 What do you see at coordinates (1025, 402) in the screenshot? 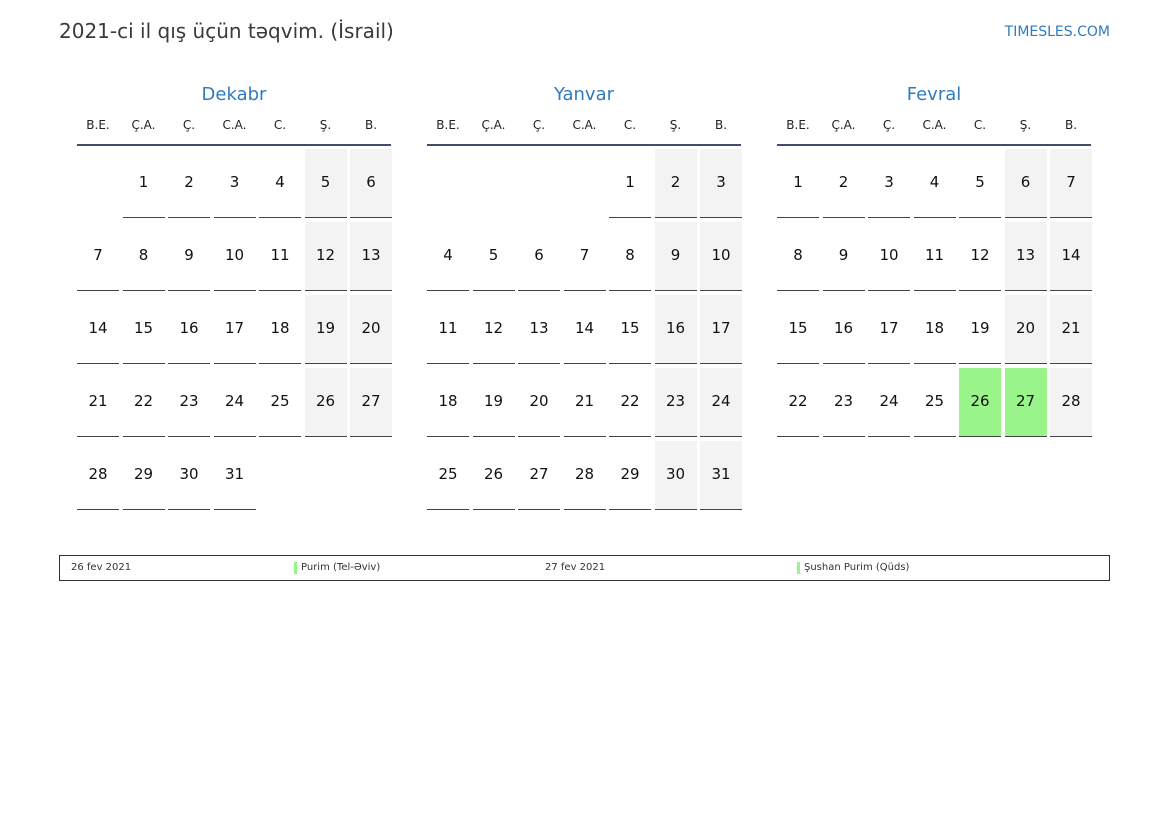
I see `holiday-day-cell: 27` at bounding box center [1025, 402].